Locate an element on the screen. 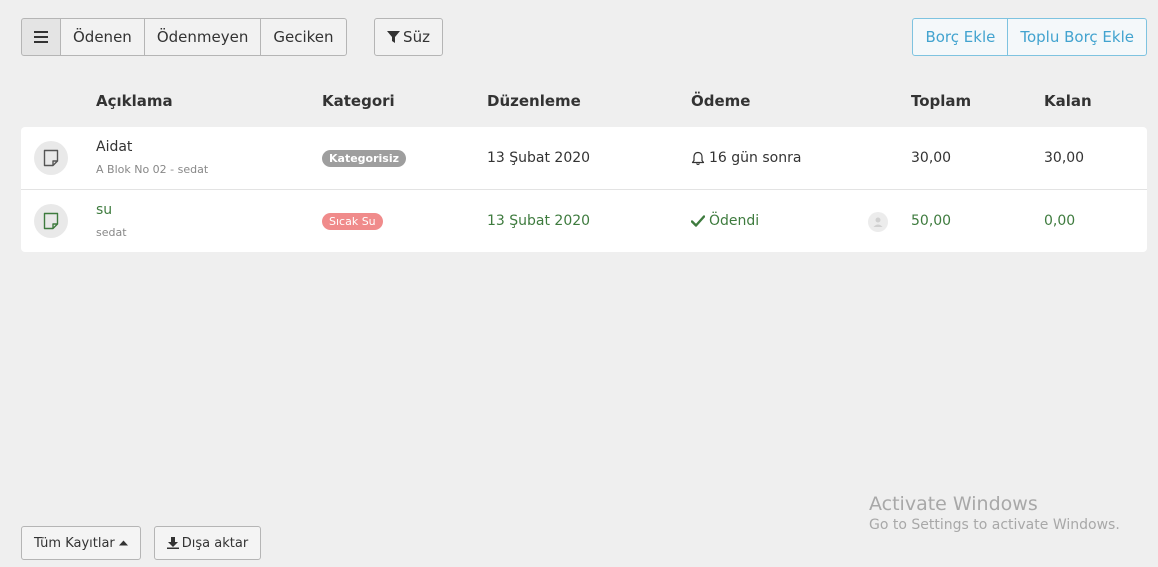 Image resolution: width=1158 pixels, height=567 pixels. caret-up-icon is located at coordinates (123, 543).